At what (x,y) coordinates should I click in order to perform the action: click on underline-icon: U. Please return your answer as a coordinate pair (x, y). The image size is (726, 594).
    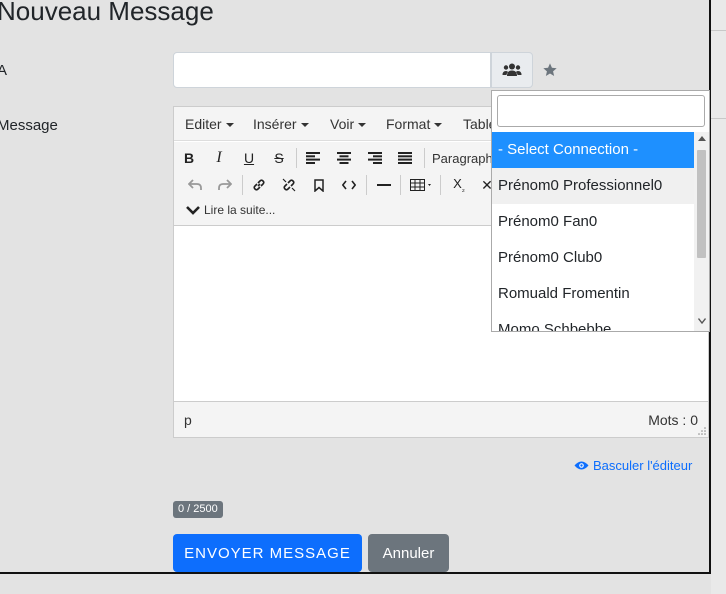
    Looking at the image, I should click on (249, 158).